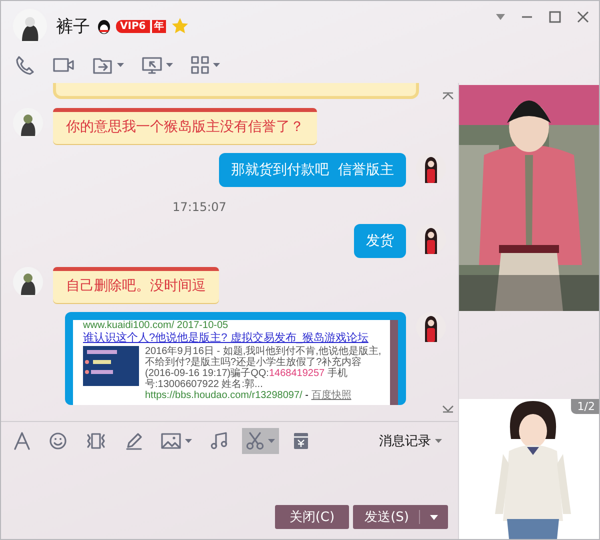 Image resolution: width=600 pixels, height=540 pixels. Describe the element at coordinates (104, 26) in the screenshot. I see `penguin-icon` at that location.